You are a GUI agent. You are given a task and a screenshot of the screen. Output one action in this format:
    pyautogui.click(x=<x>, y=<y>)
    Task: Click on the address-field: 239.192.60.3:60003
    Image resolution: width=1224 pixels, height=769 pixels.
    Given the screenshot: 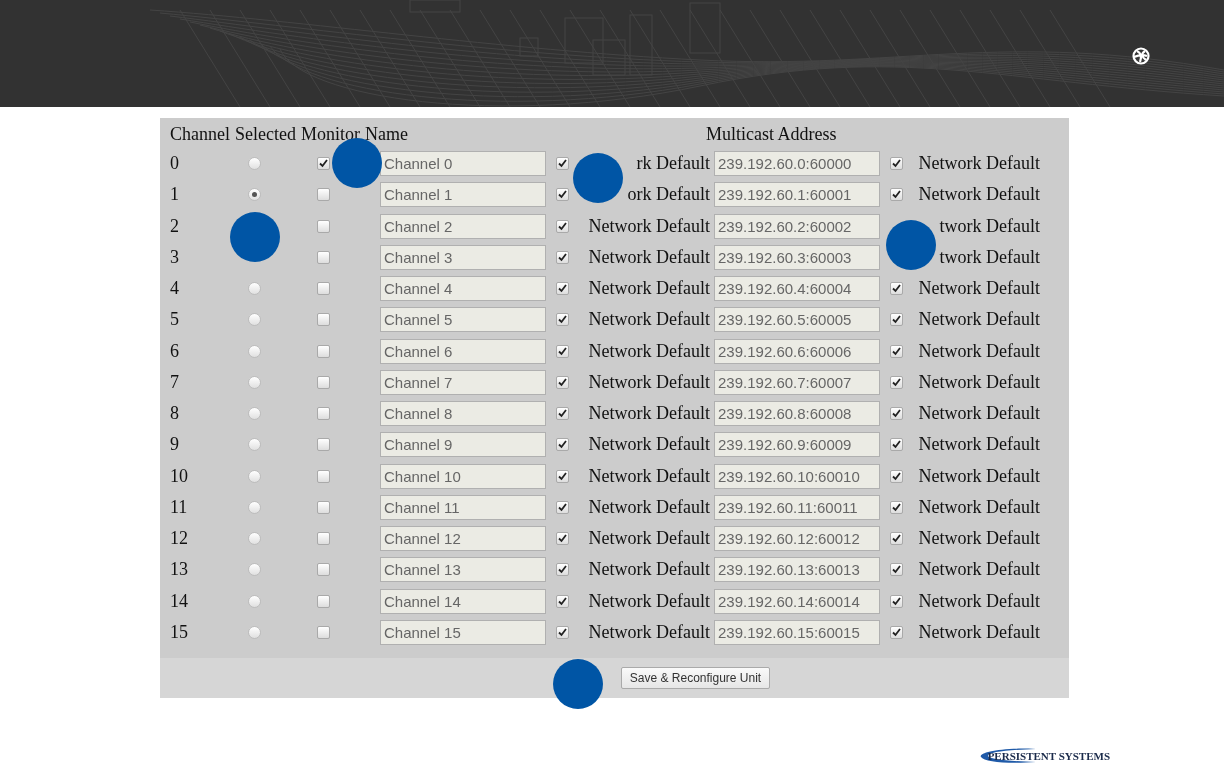 What is the action you would take?
    pyautogui.click(x=797, y=257)
    